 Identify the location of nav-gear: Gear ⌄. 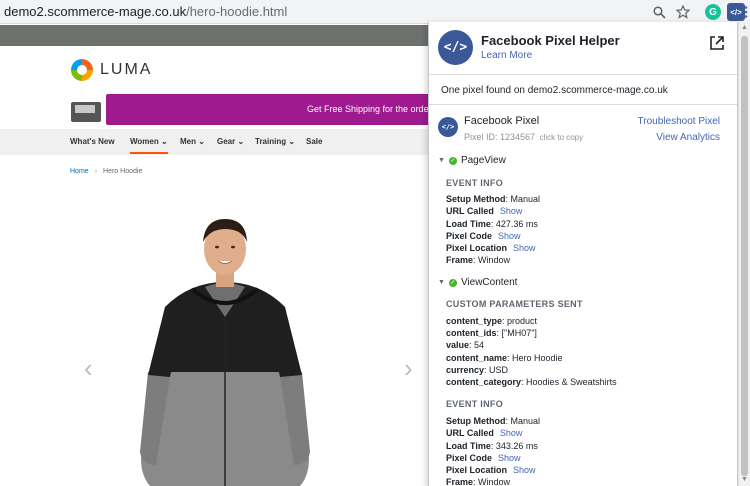
(230, 141).